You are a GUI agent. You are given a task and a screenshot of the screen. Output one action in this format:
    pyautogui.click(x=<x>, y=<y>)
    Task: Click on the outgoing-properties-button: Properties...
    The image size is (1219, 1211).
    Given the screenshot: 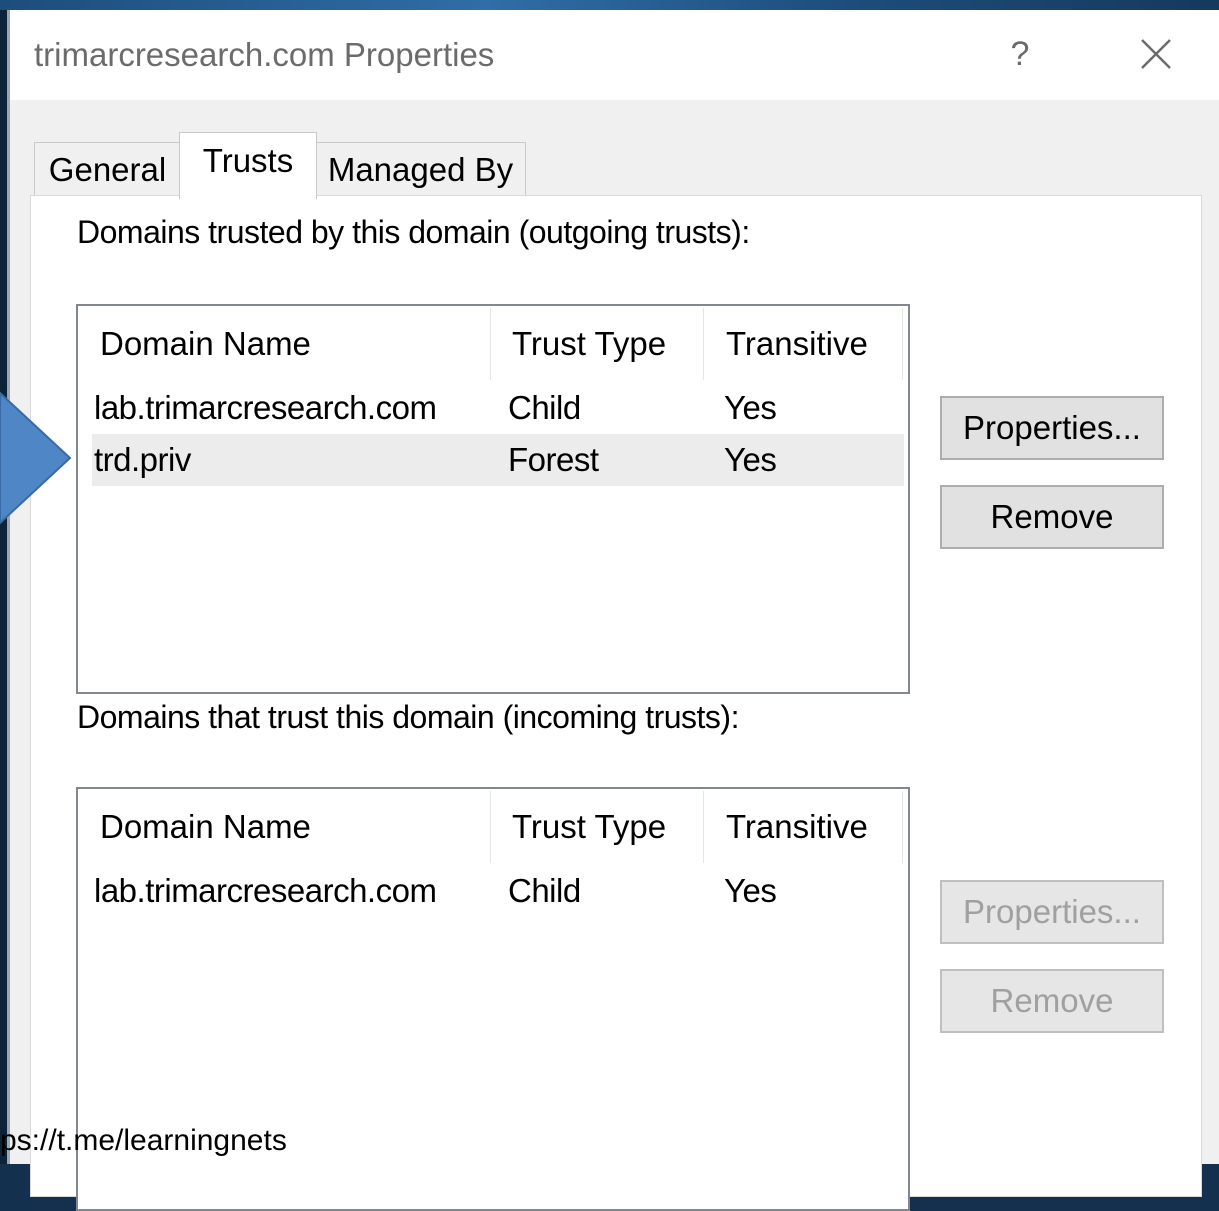 What is the action you would take?
    pyautogui.click(x=1052, y=428)
    